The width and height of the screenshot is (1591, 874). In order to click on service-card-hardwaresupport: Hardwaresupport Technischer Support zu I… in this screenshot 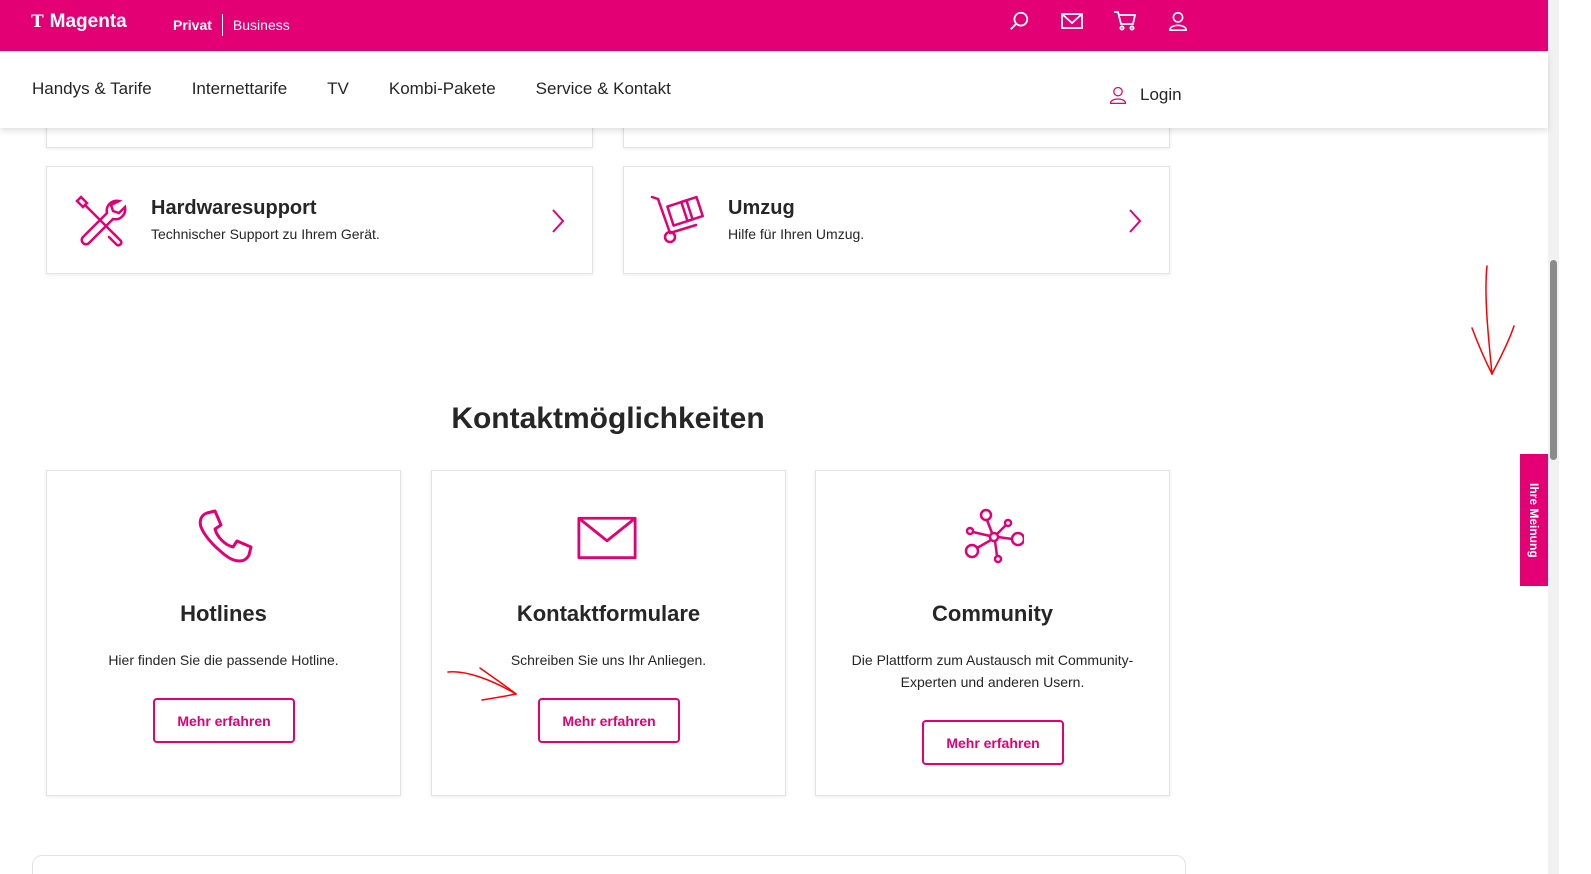, I will do `click(319, 220)`.